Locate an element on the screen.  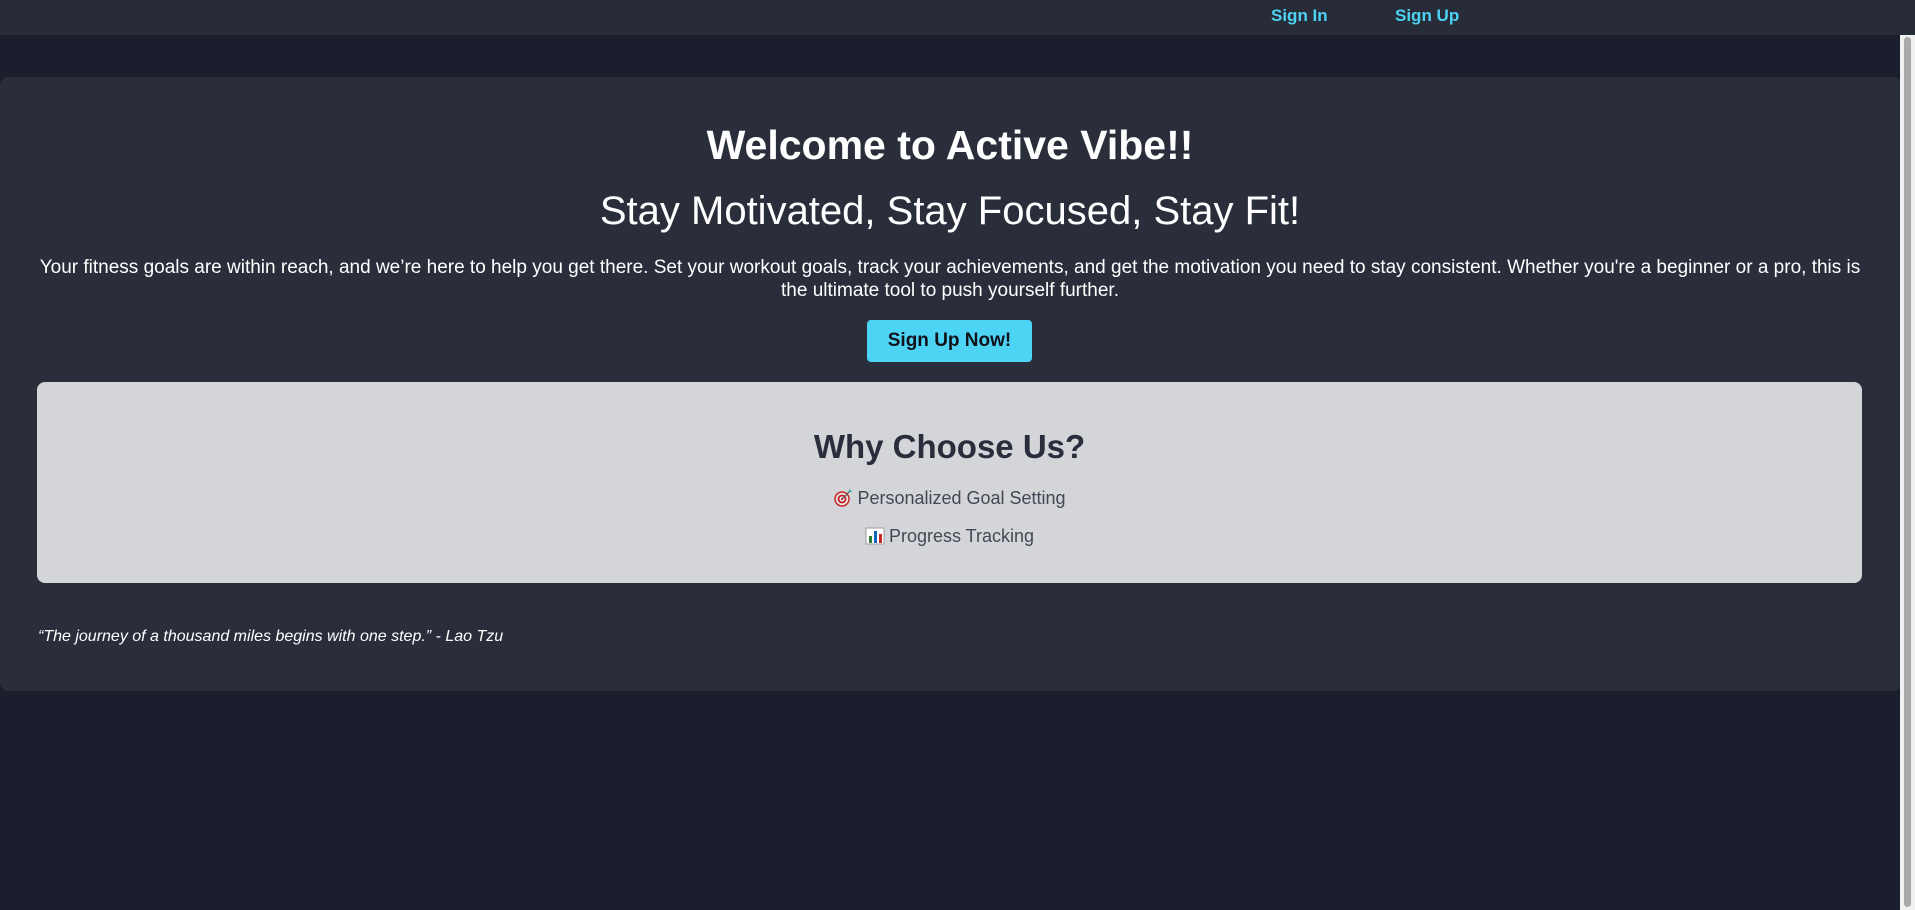
feature-item-progress-tracking: Progress Tracking is located at coordinates (949, 536).